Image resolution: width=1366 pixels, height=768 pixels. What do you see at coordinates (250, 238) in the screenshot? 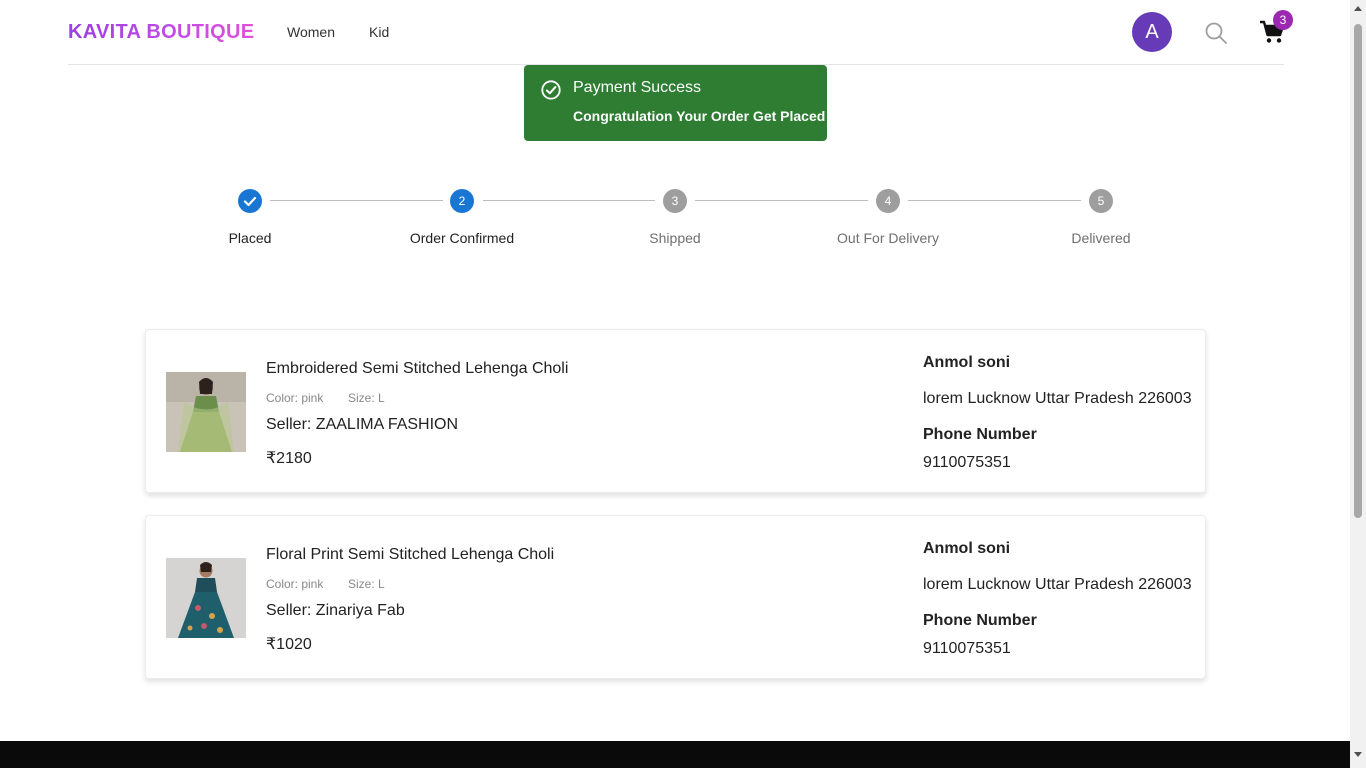
I see `step-label-placed: Placed` at bounding box center [250, 238].